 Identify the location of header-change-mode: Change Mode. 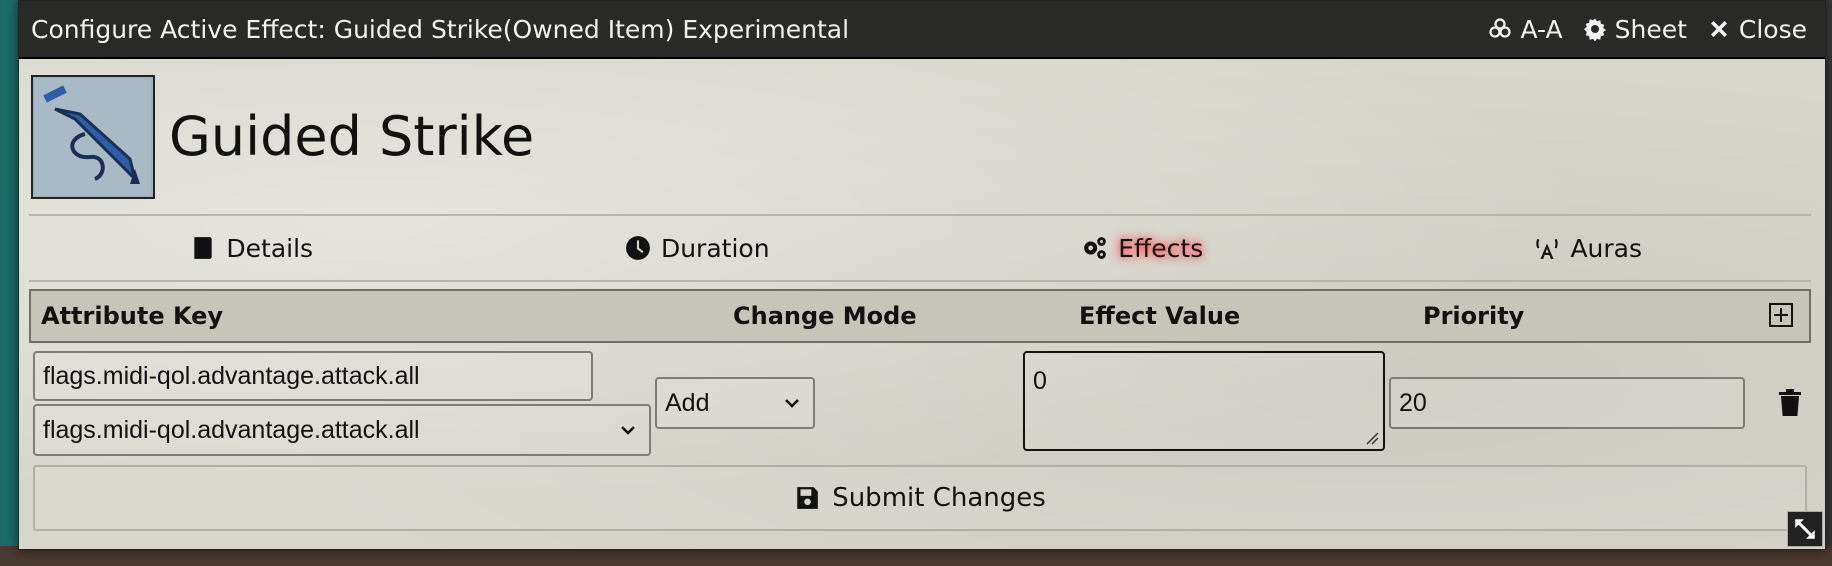
(825, 316).